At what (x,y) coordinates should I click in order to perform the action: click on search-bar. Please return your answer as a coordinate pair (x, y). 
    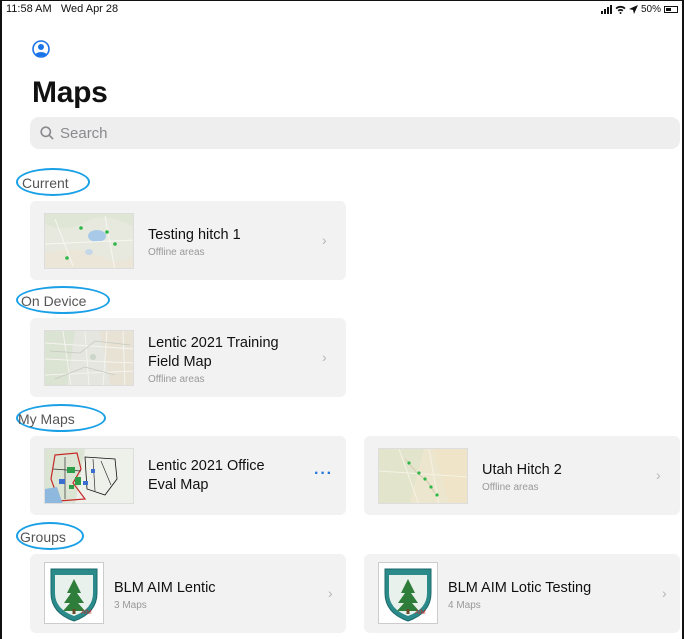
    Looking at the image, I should click on (355, 133).